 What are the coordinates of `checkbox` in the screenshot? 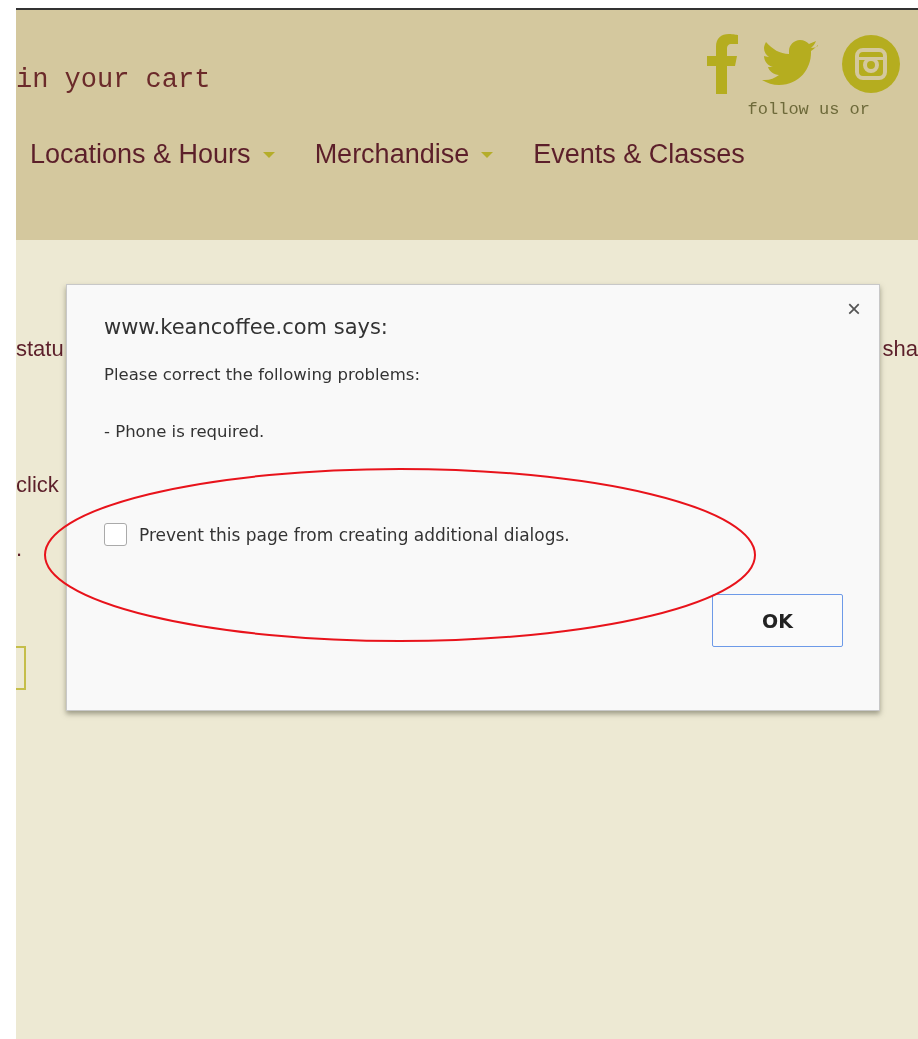 It's located at (115, 534).